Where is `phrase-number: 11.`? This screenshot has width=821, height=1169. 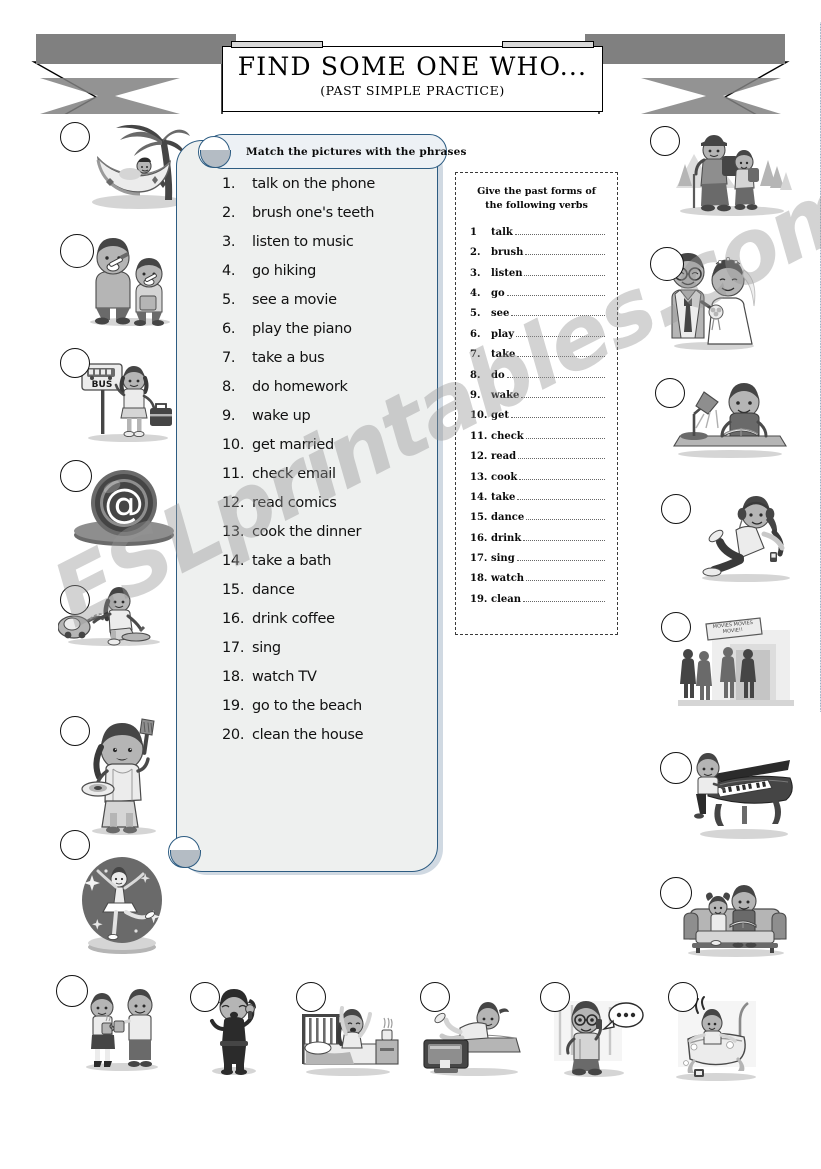
phrase-number: 11. is located at coordinates (233, 474).